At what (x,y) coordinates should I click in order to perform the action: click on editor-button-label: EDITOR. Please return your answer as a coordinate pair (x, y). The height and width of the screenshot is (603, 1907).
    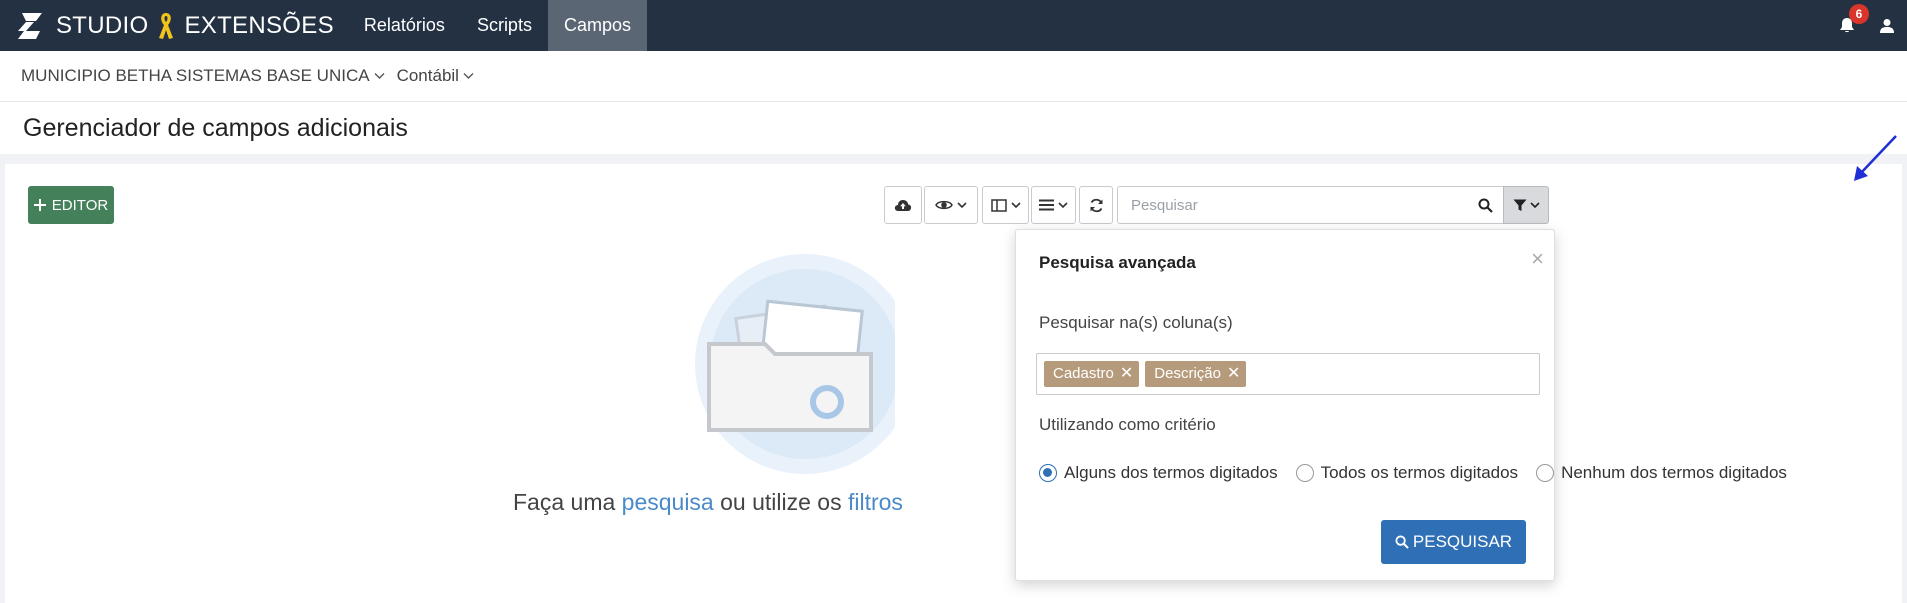
    Looking at the image, I should click on (80, 205).